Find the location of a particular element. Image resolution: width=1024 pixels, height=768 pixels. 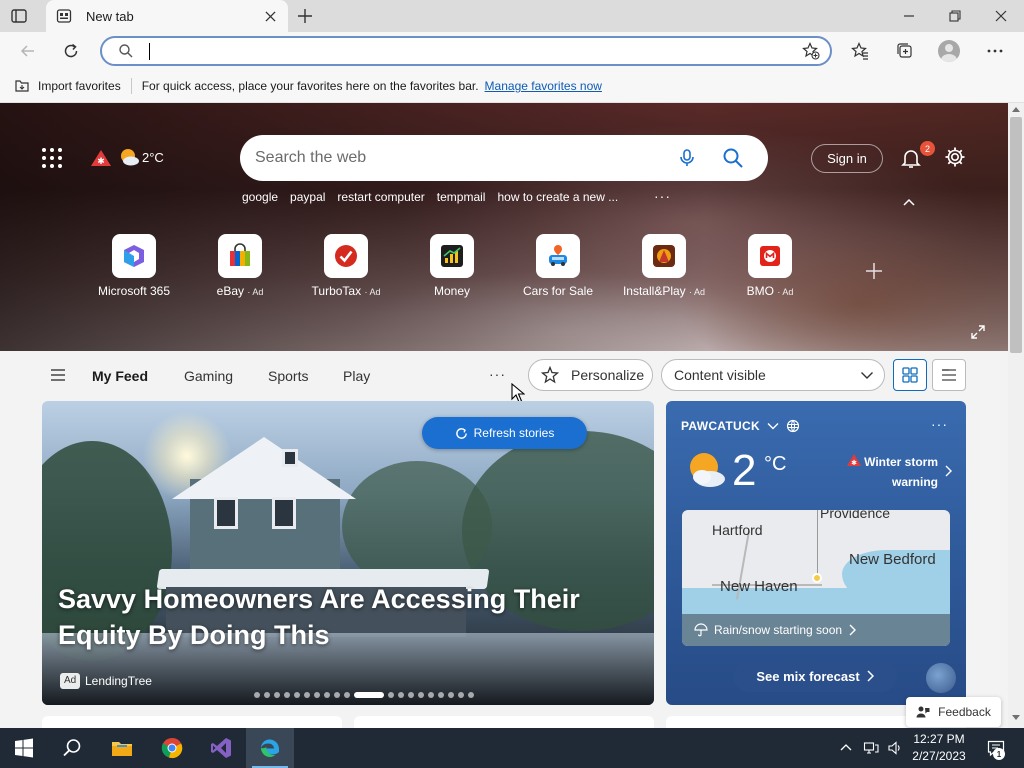

trending-item: restart computer is located at coordinates (380, 197).